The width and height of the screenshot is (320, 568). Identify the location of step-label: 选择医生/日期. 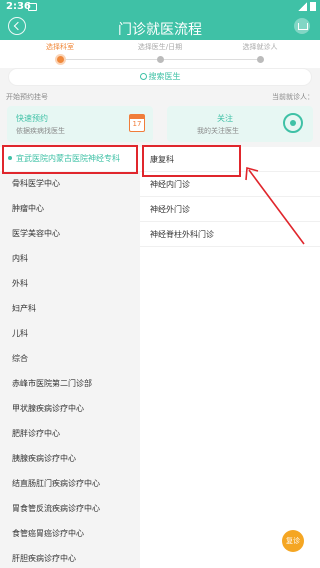
(160, 47).